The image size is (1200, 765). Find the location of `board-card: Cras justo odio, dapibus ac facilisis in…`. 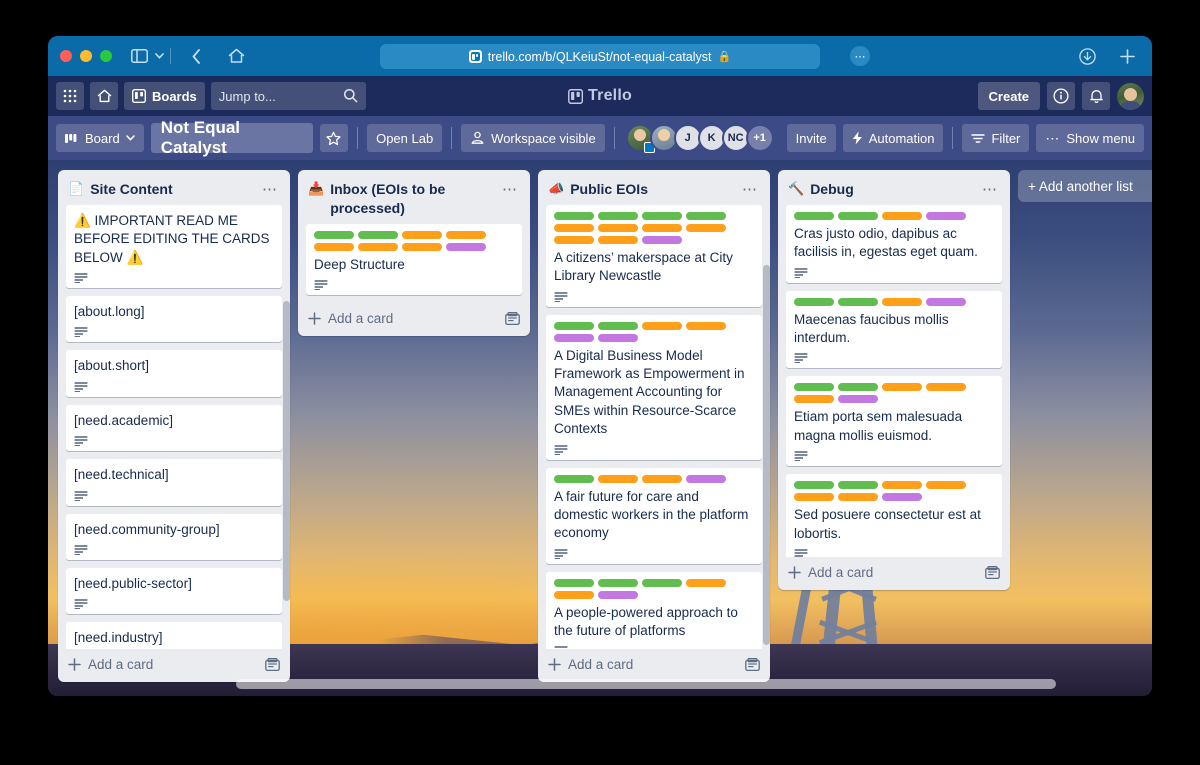

board-card: Cras justo odio, dapibus ac facilisis in… is located at coordinates (894, 244).